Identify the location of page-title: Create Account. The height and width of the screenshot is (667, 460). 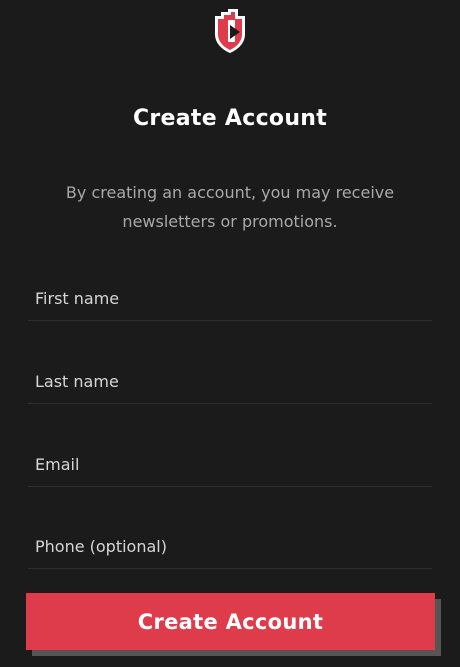
(230, 118).